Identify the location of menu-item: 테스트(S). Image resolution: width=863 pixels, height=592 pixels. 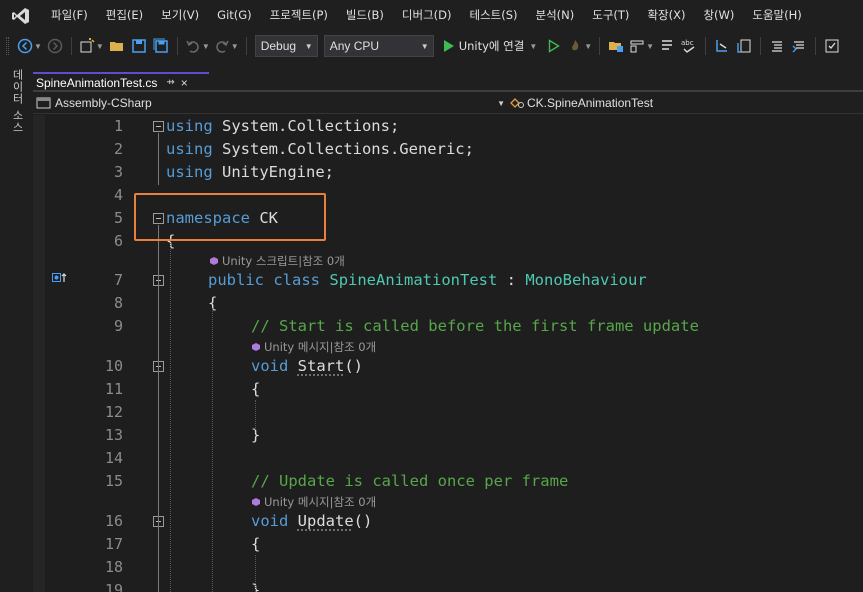
(494, 15).